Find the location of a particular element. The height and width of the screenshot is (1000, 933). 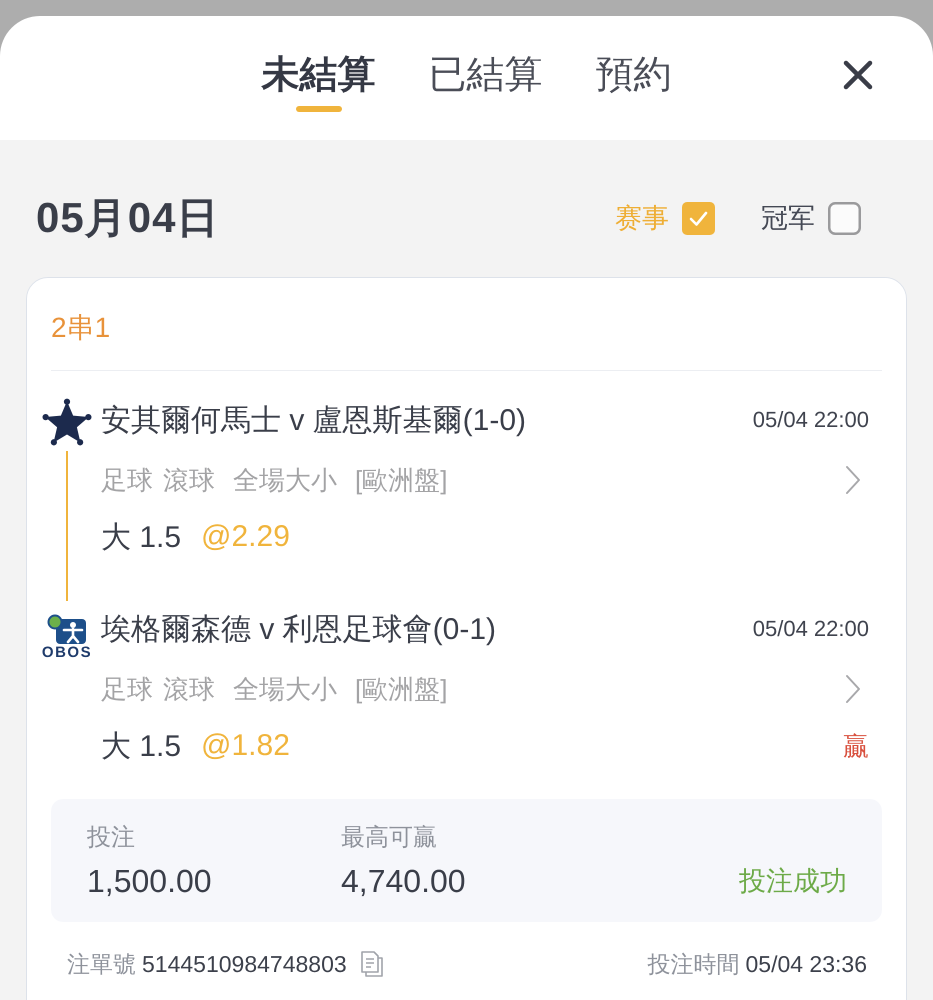

summary-label: 最高可贏 is located at coordinates (389, 838).